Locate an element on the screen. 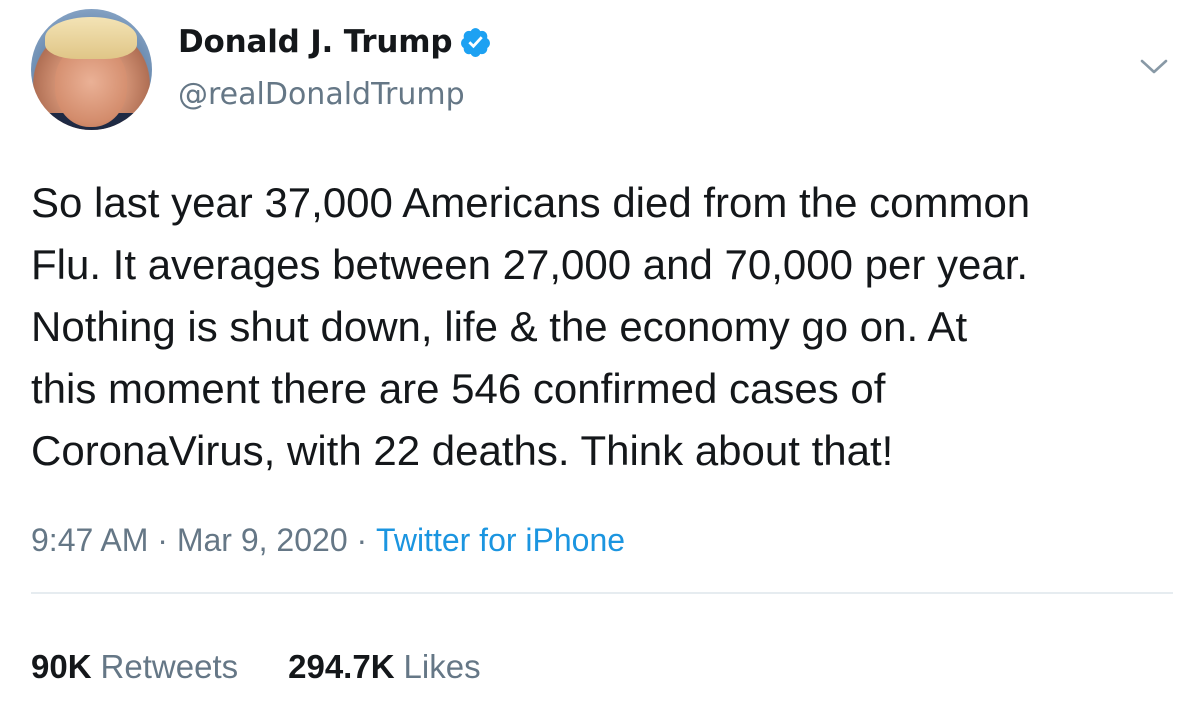 The height and width of the screenshot is (709, 1191). divider is located at coordinates (602, 593).